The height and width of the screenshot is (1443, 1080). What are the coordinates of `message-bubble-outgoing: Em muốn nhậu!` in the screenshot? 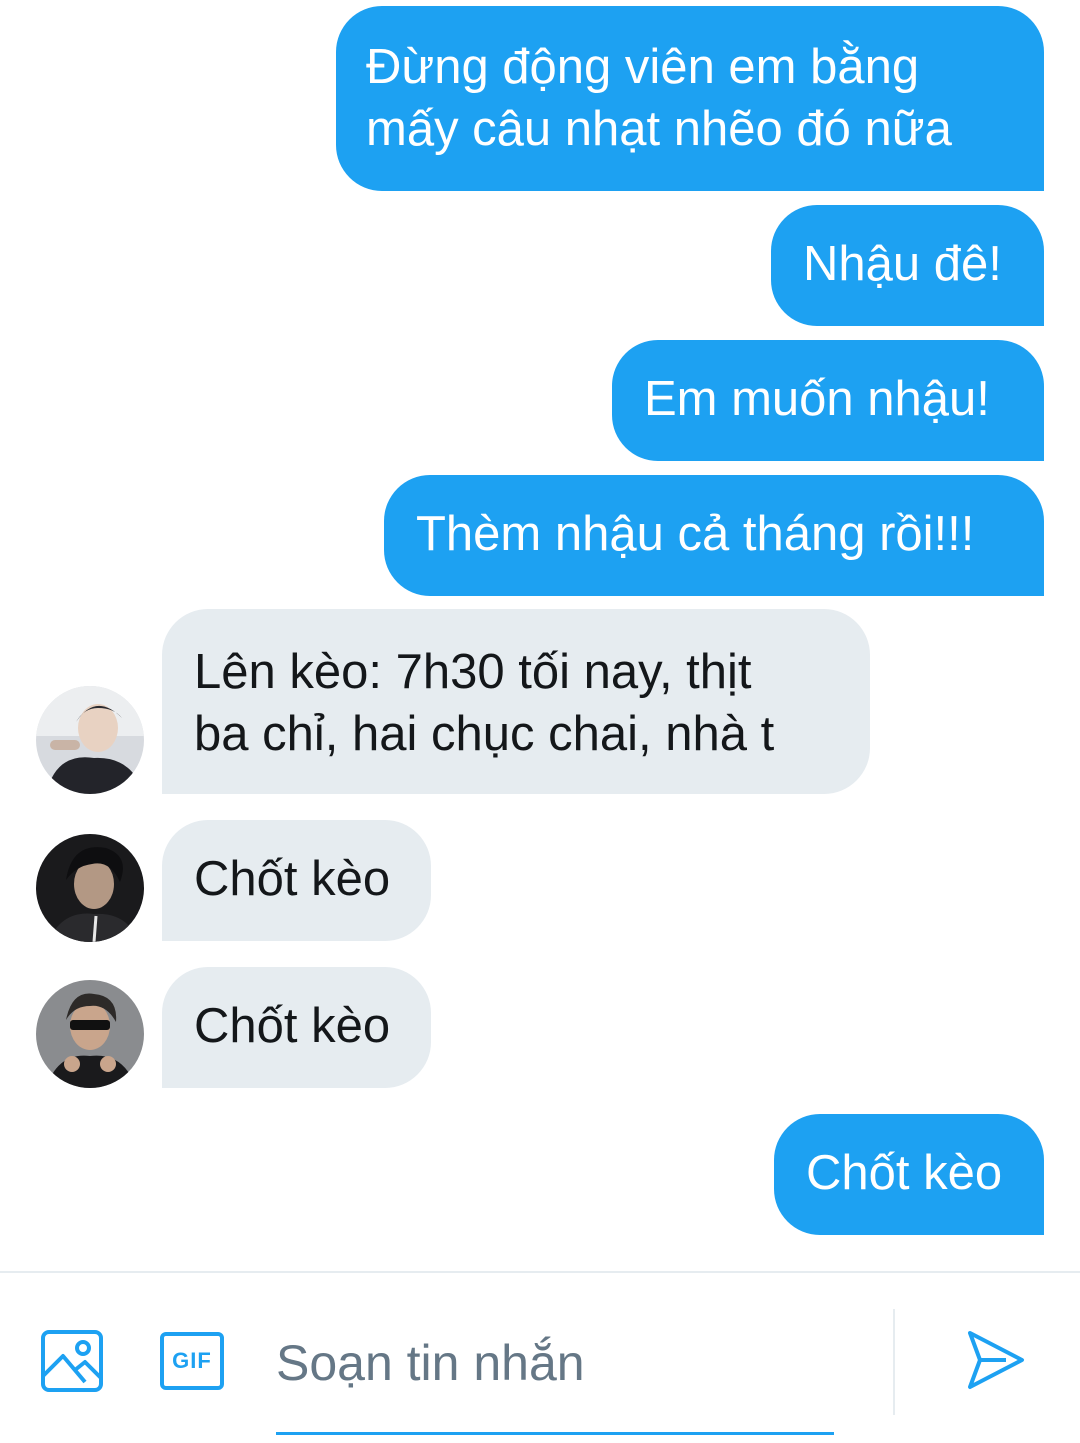 It's located at (828, 400).